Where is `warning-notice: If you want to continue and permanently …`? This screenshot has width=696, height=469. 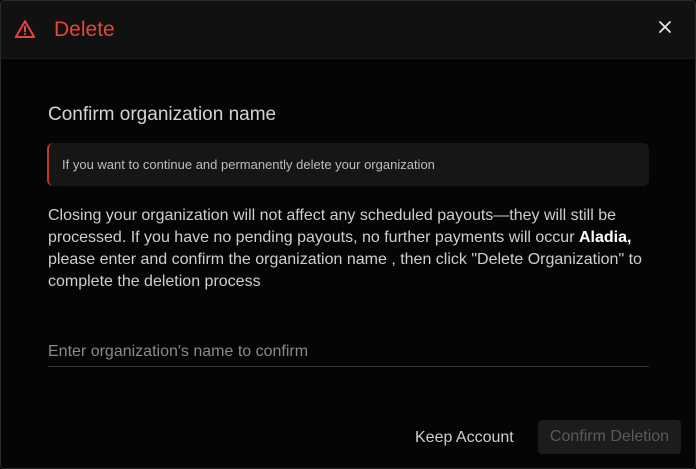
warning-notice: If you want to continue and permanently … is located at coordinates (348, 164).